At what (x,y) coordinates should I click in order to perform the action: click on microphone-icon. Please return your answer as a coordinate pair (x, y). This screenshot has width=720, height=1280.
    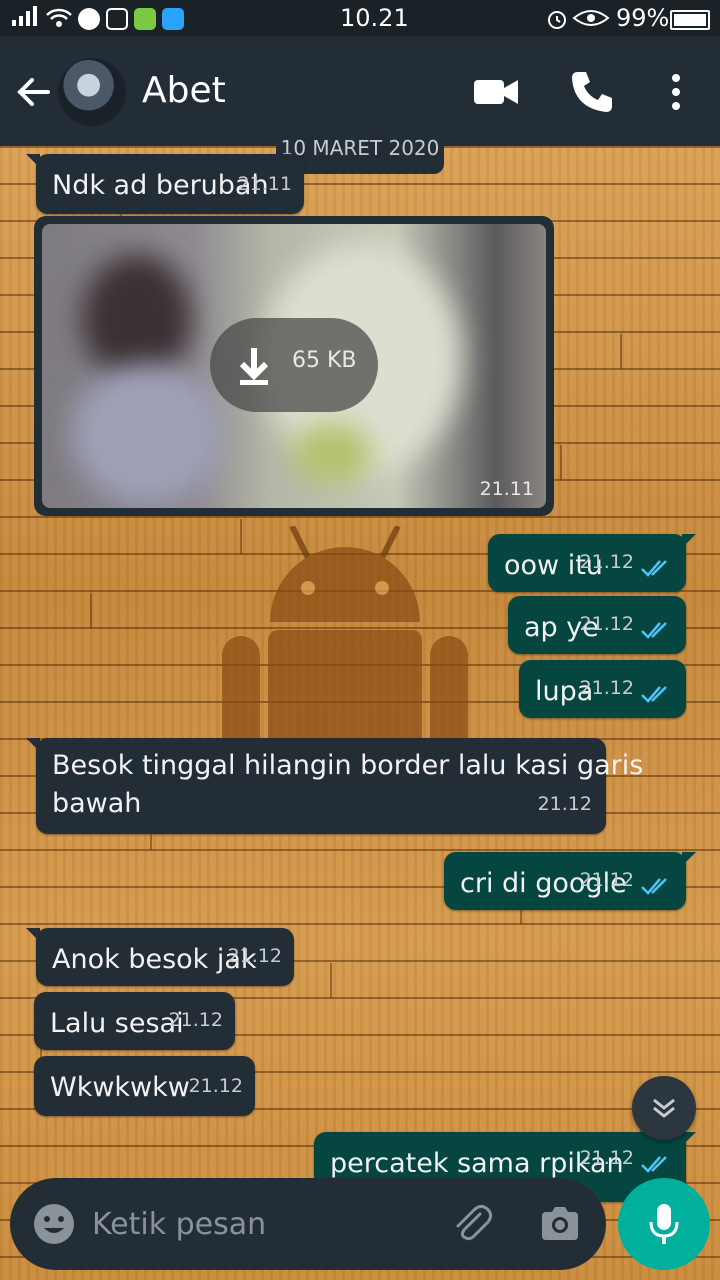
    Looking at the image, I should click on (664, 1224).